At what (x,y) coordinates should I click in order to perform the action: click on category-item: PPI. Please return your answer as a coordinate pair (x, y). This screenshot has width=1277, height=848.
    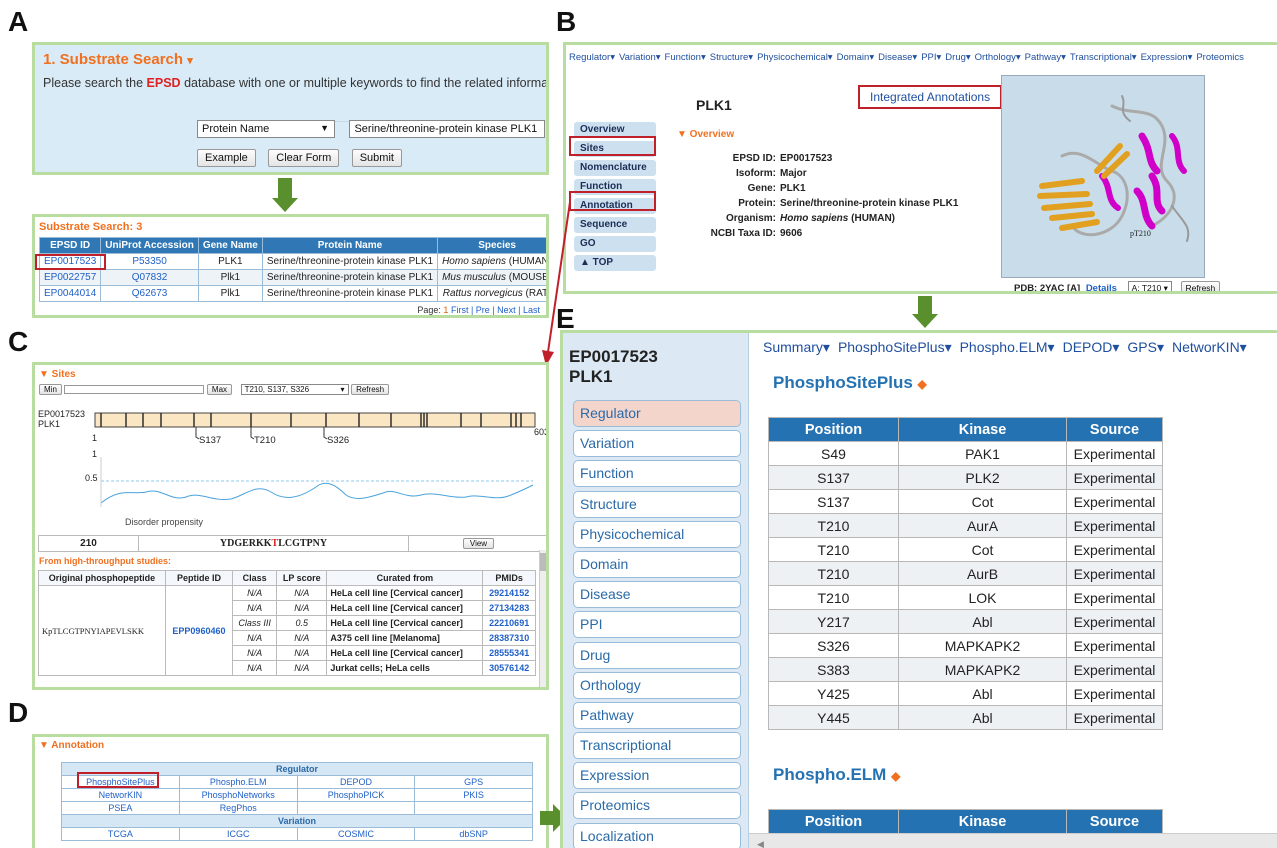
    Looking at the image, I should click on (657, 625).